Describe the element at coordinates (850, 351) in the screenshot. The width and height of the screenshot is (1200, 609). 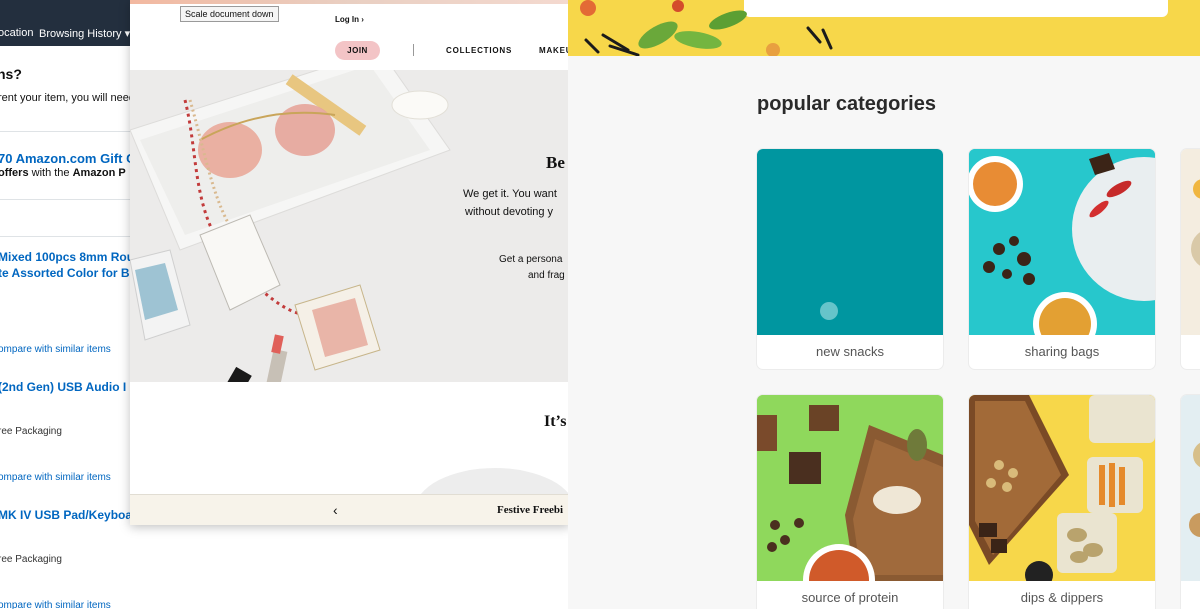
I see `category-label: new snacks` at that location.